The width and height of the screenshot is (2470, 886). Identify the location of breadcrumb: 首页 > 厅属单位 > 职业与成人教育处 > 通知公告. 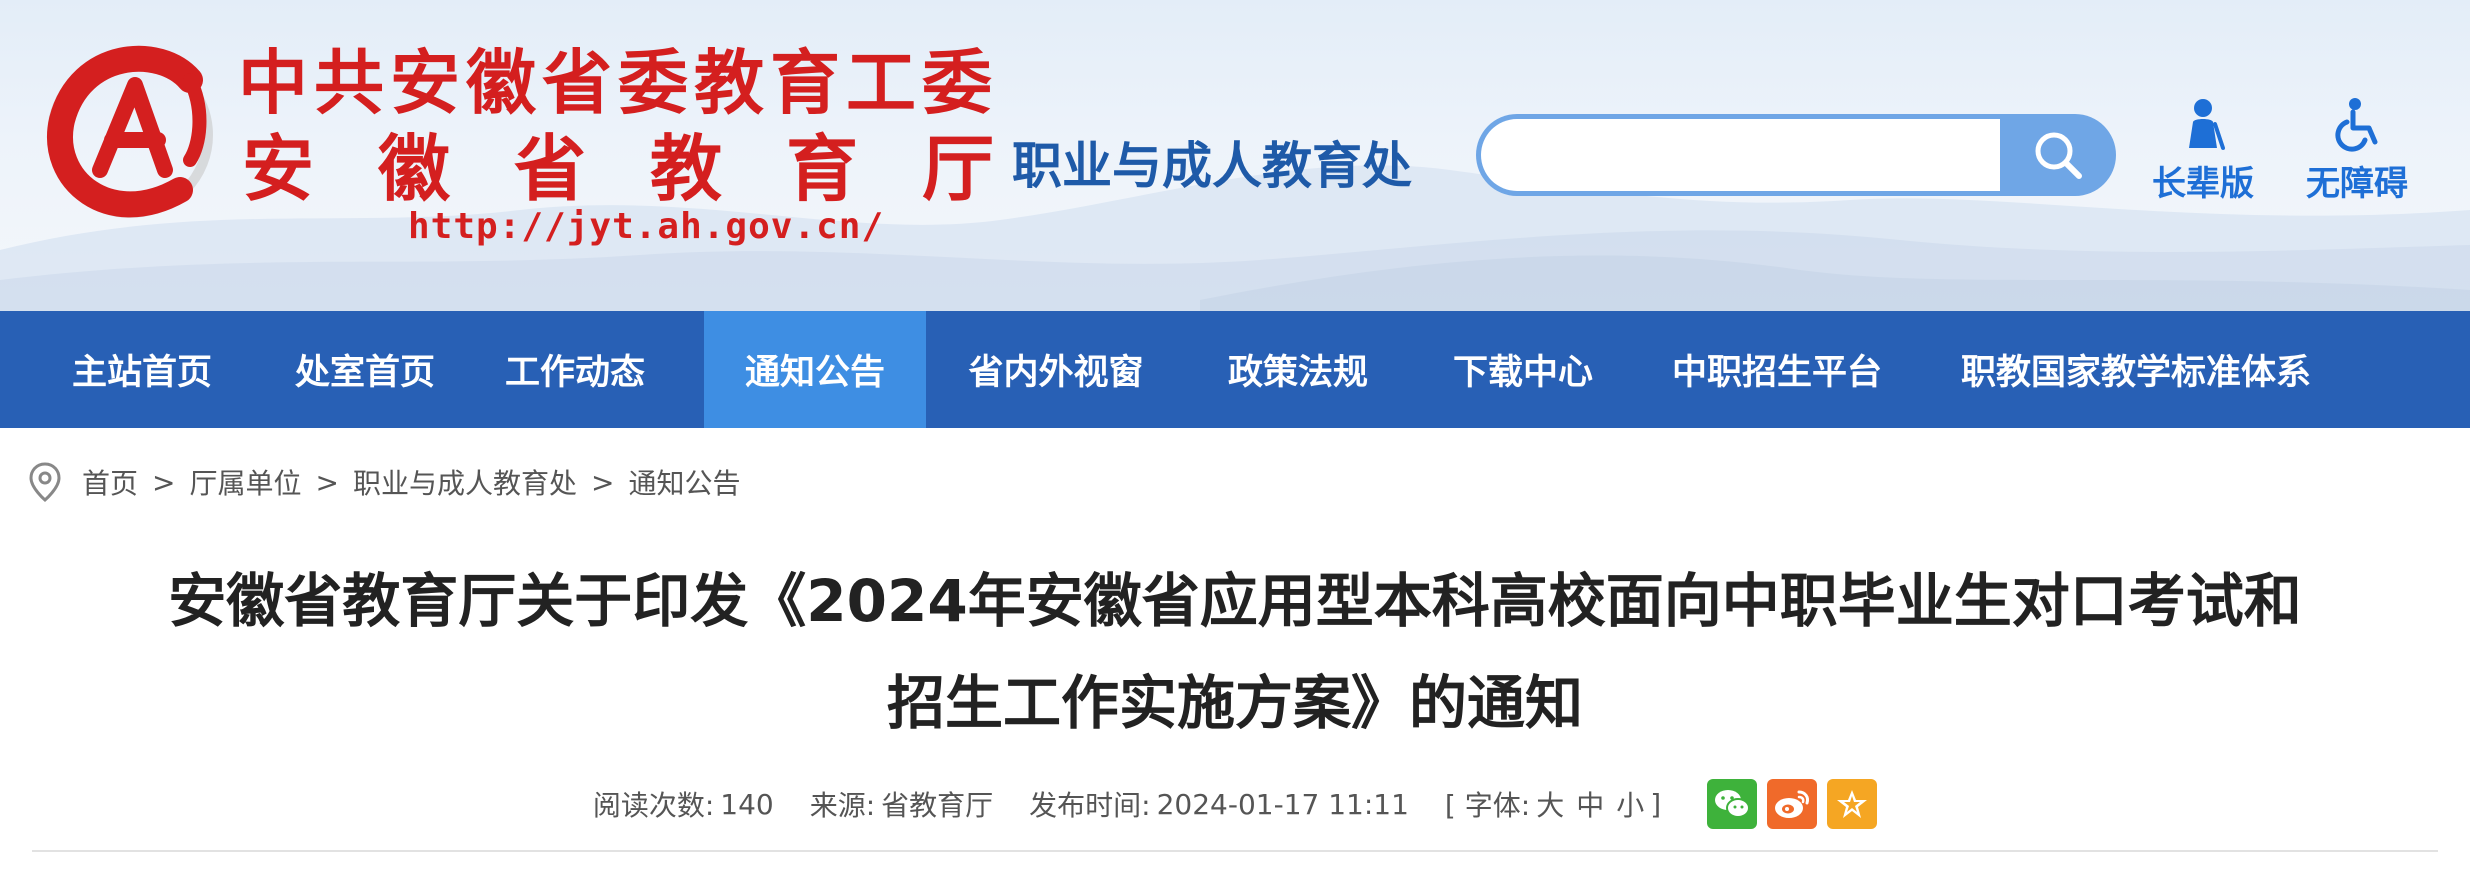
(384, 482).